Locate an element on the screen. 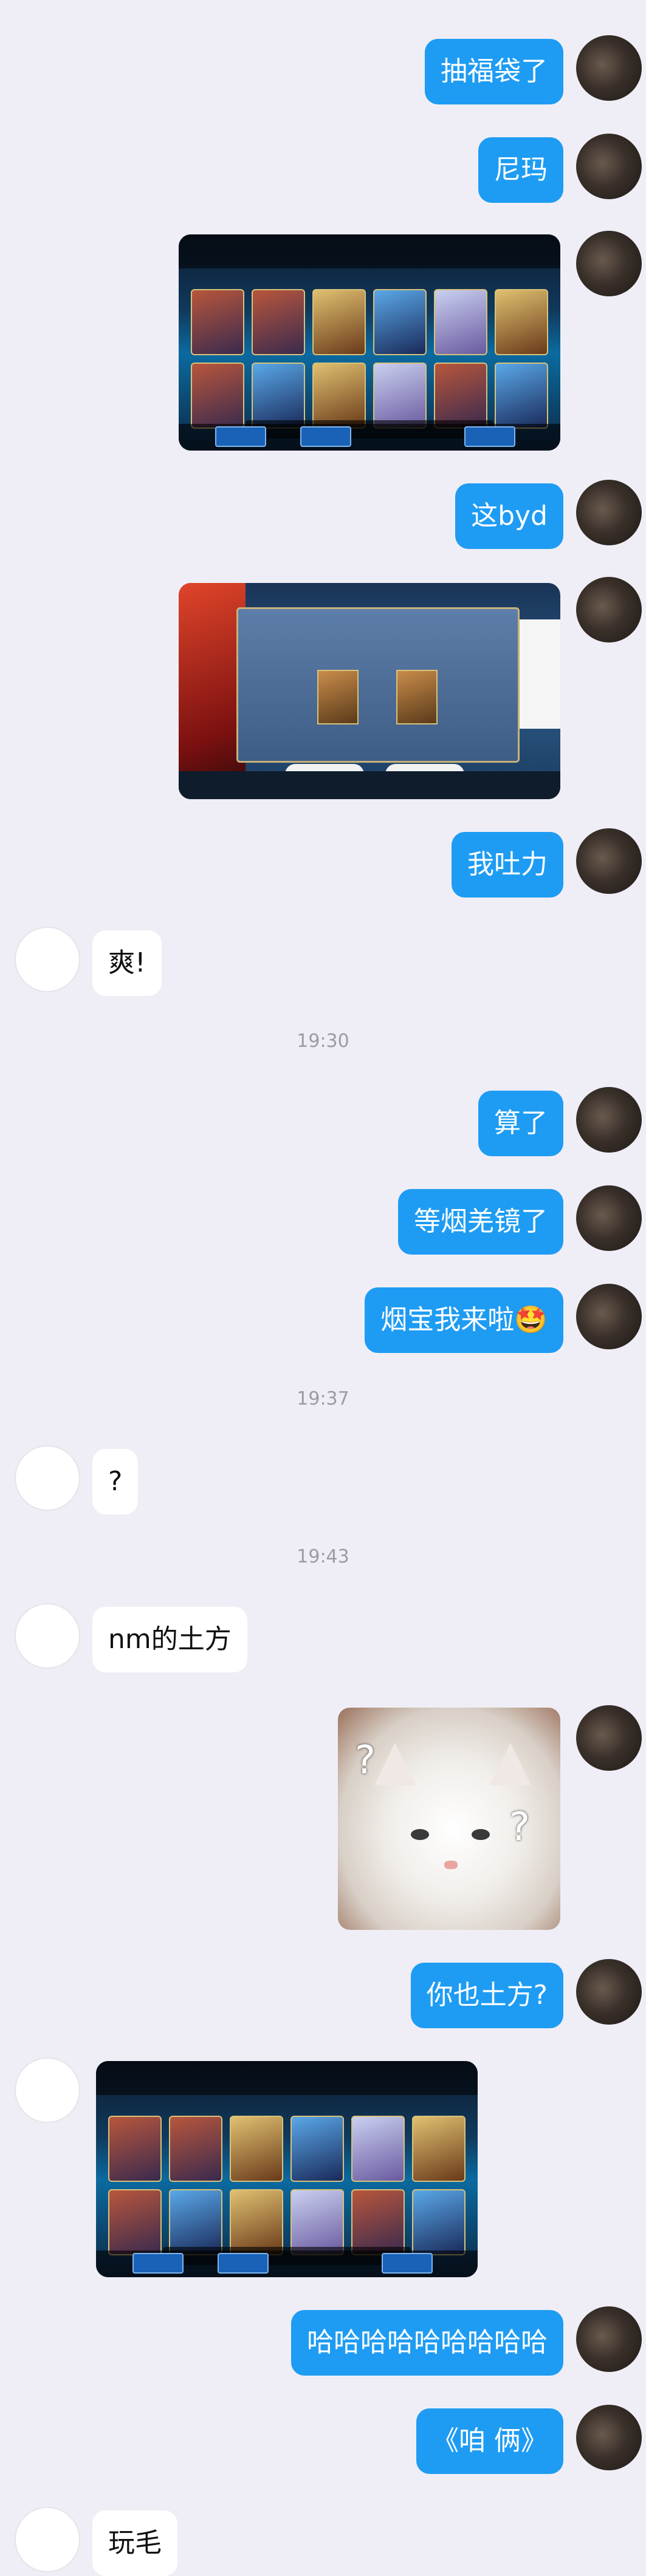 The image size is (646, 2576). confused-cat-sticker: ? ? is located at coordinates (449, 1819).